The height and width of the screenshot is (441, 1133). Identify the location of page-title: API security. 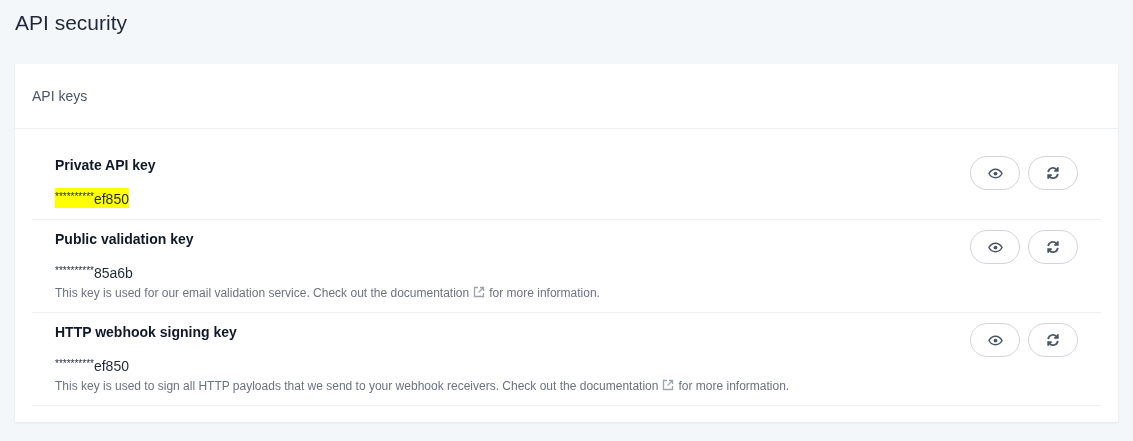
(72, 23).